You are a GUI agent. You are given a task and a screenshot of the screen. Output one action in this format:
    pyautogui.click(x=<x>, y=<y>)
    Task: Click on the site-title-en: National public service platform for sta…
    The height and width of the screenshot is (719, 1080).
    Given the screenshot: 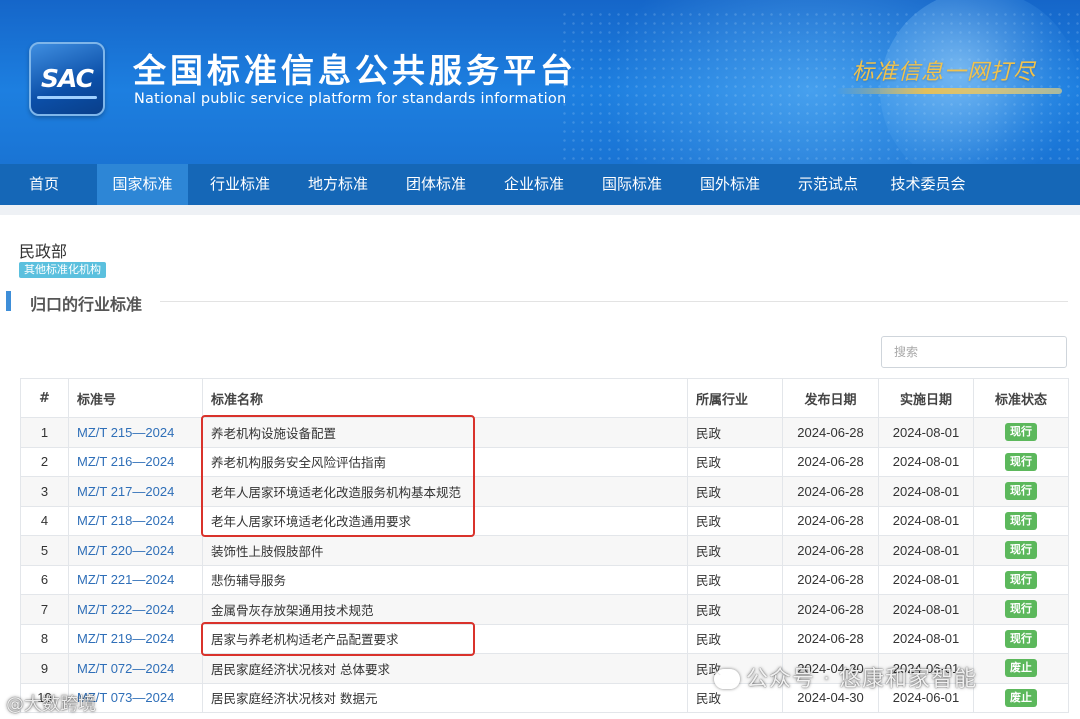 What is the action you would take?
    pyautogui.click(x=350, y=99)
    